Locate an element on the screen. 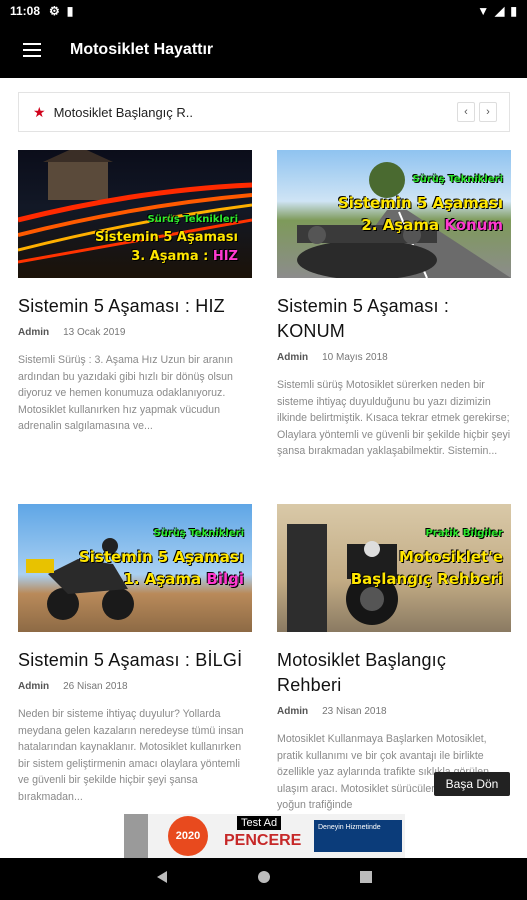 This screenshot has width=527, height=900. back-nav-button is located at coordinates (162, 879).